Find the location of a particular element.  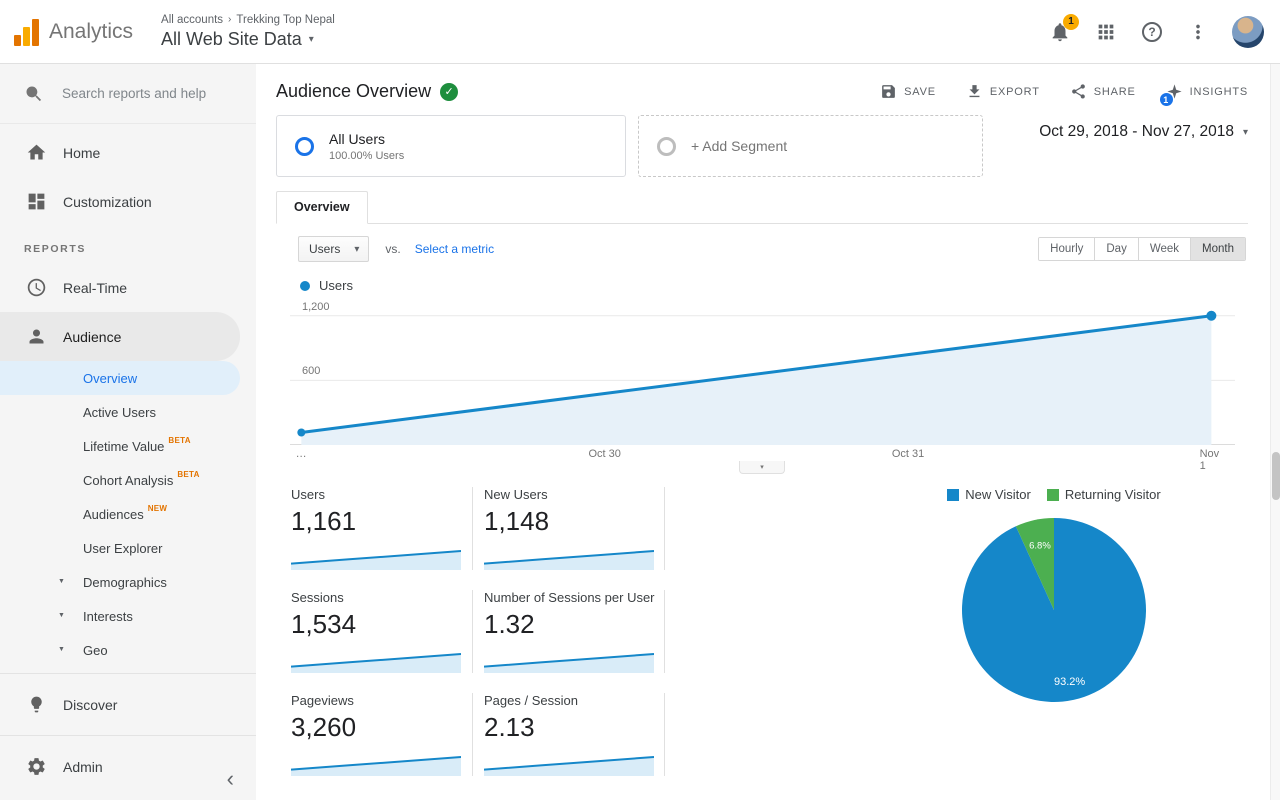

home-icon is located at coordinates (36, 152).